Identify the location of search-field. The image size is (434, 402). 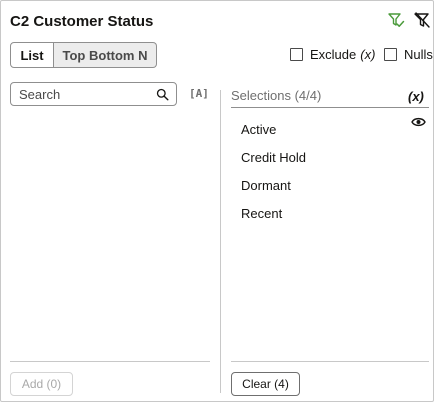
(93, 94).